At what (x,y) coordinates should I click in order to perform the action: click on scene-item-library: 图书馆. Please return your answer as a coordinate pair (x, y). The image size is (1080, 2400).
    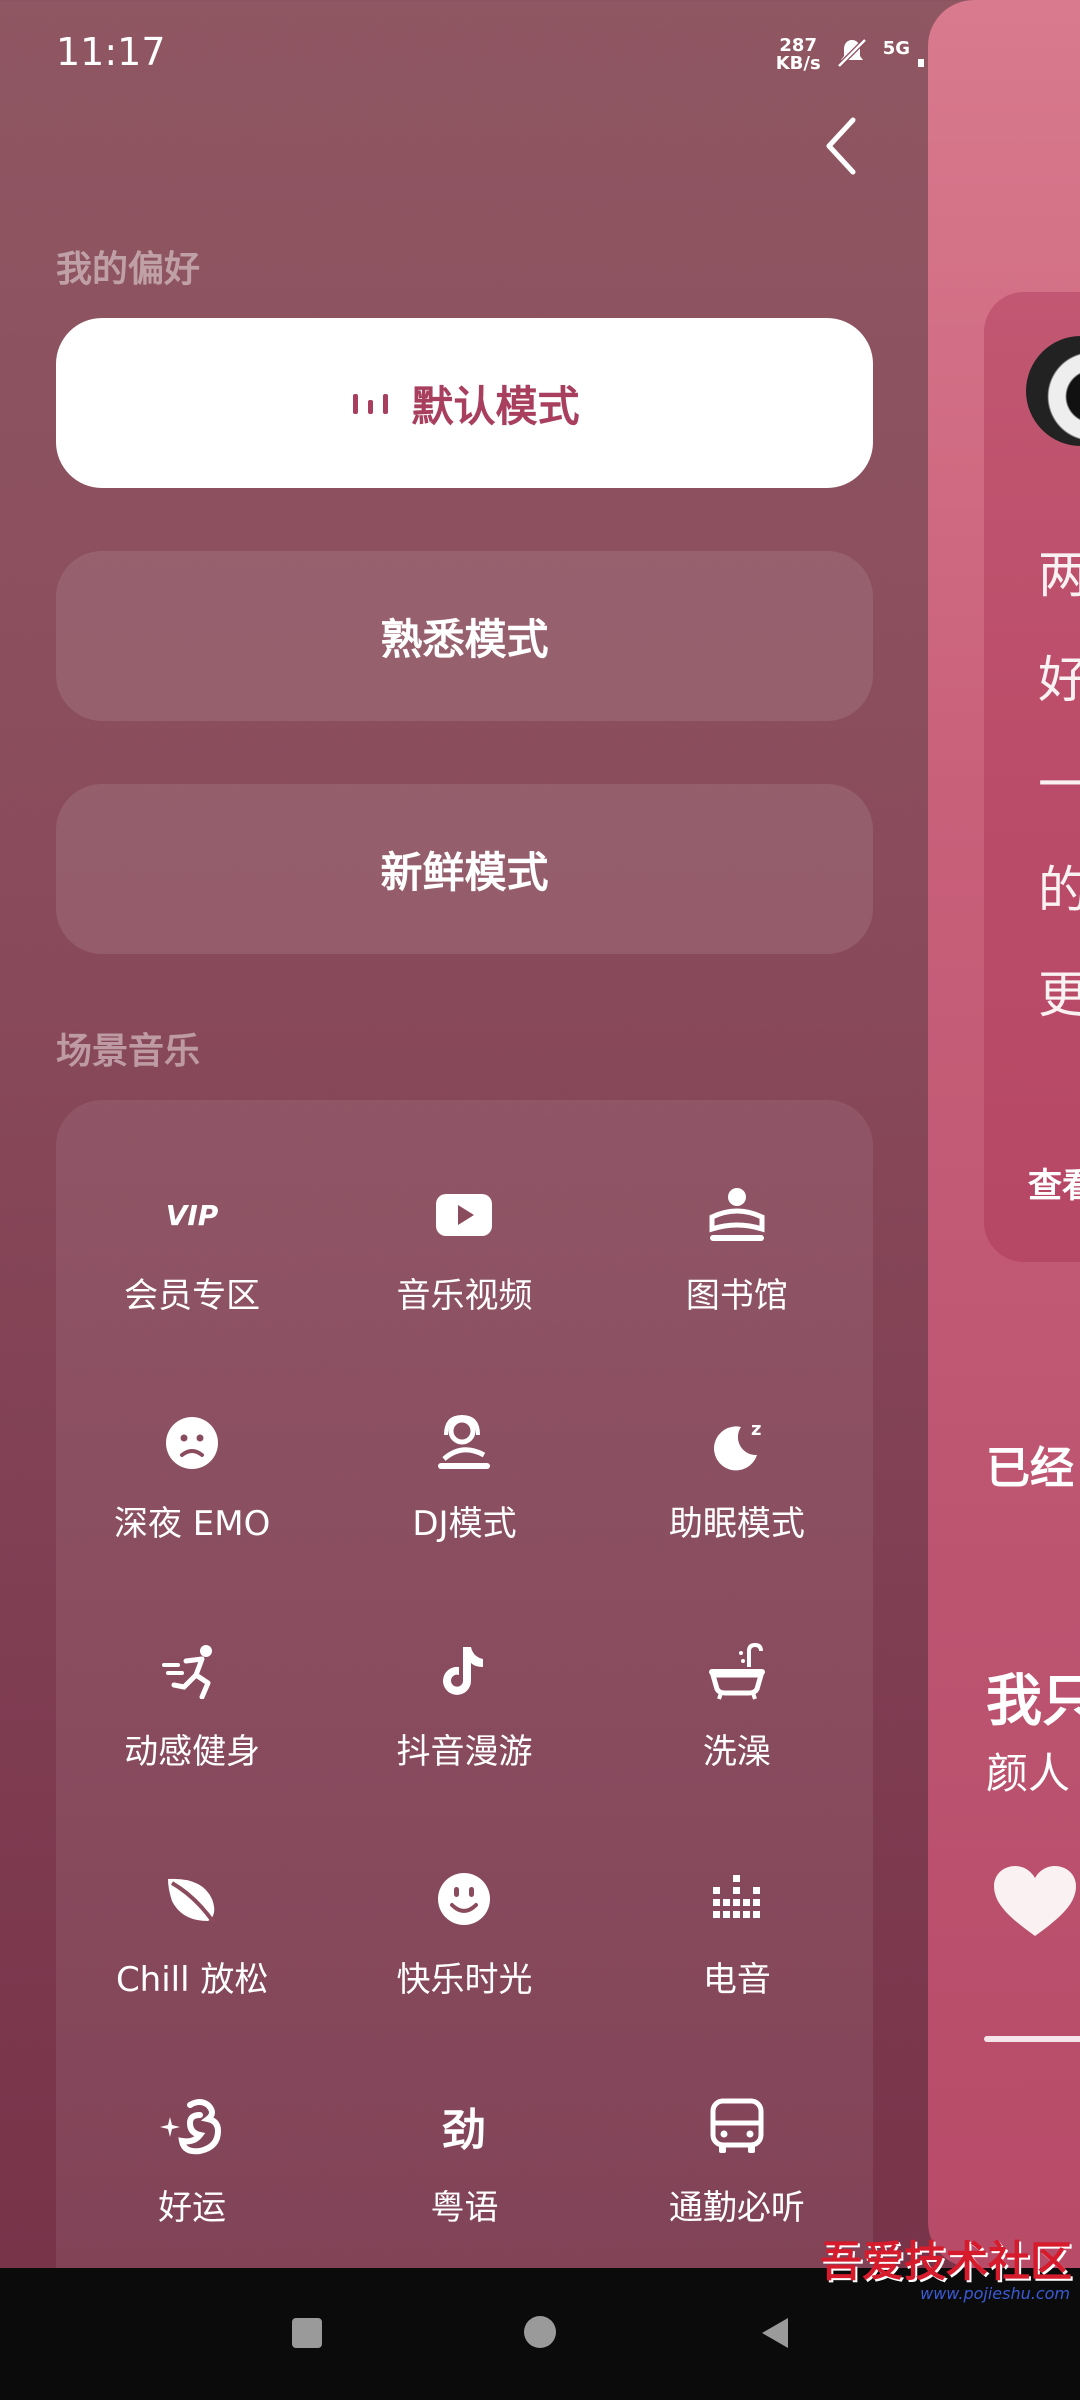
    Looking at the image, I should click on (737, 1294).